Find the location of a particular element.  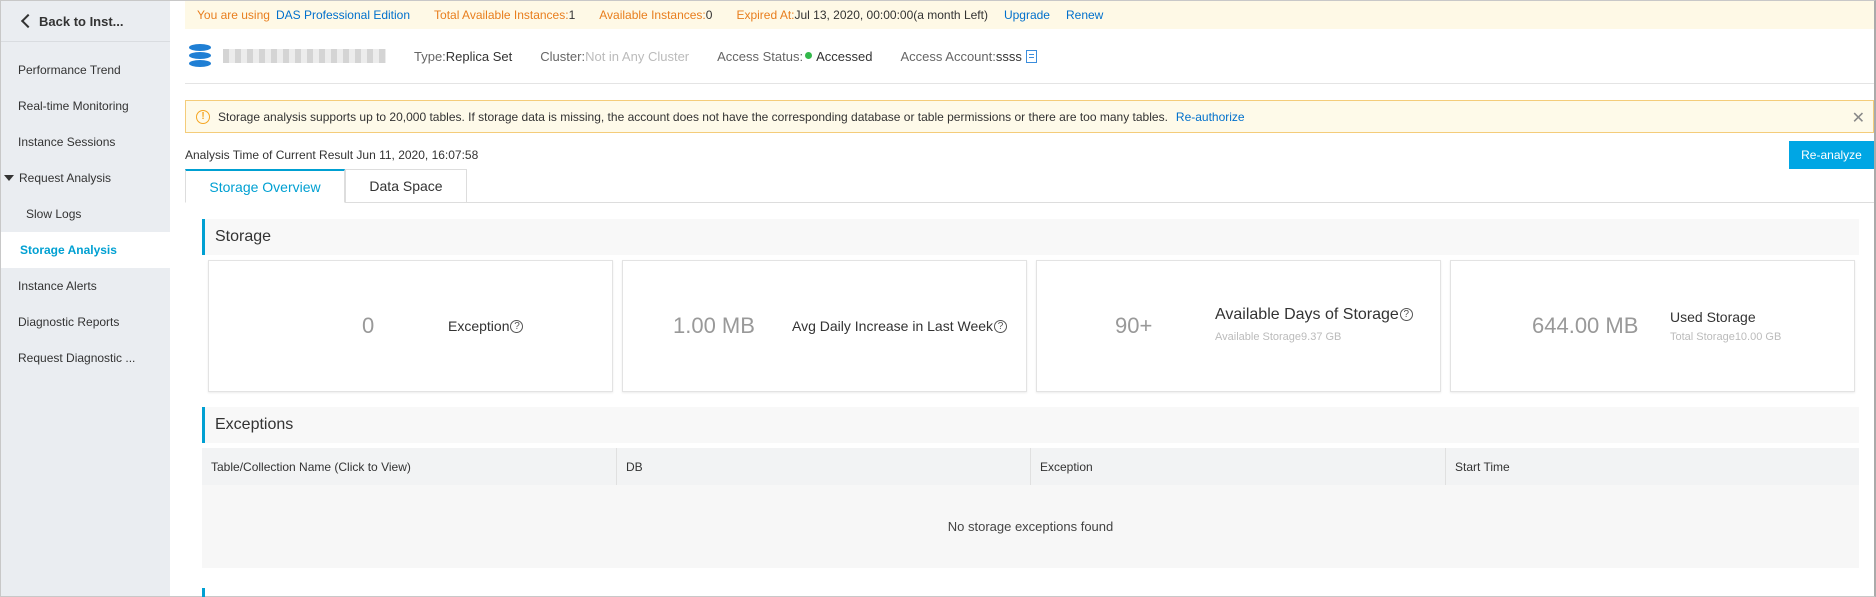

sidebar-item-label: Request Analysis is located at coordinates (65, 178).